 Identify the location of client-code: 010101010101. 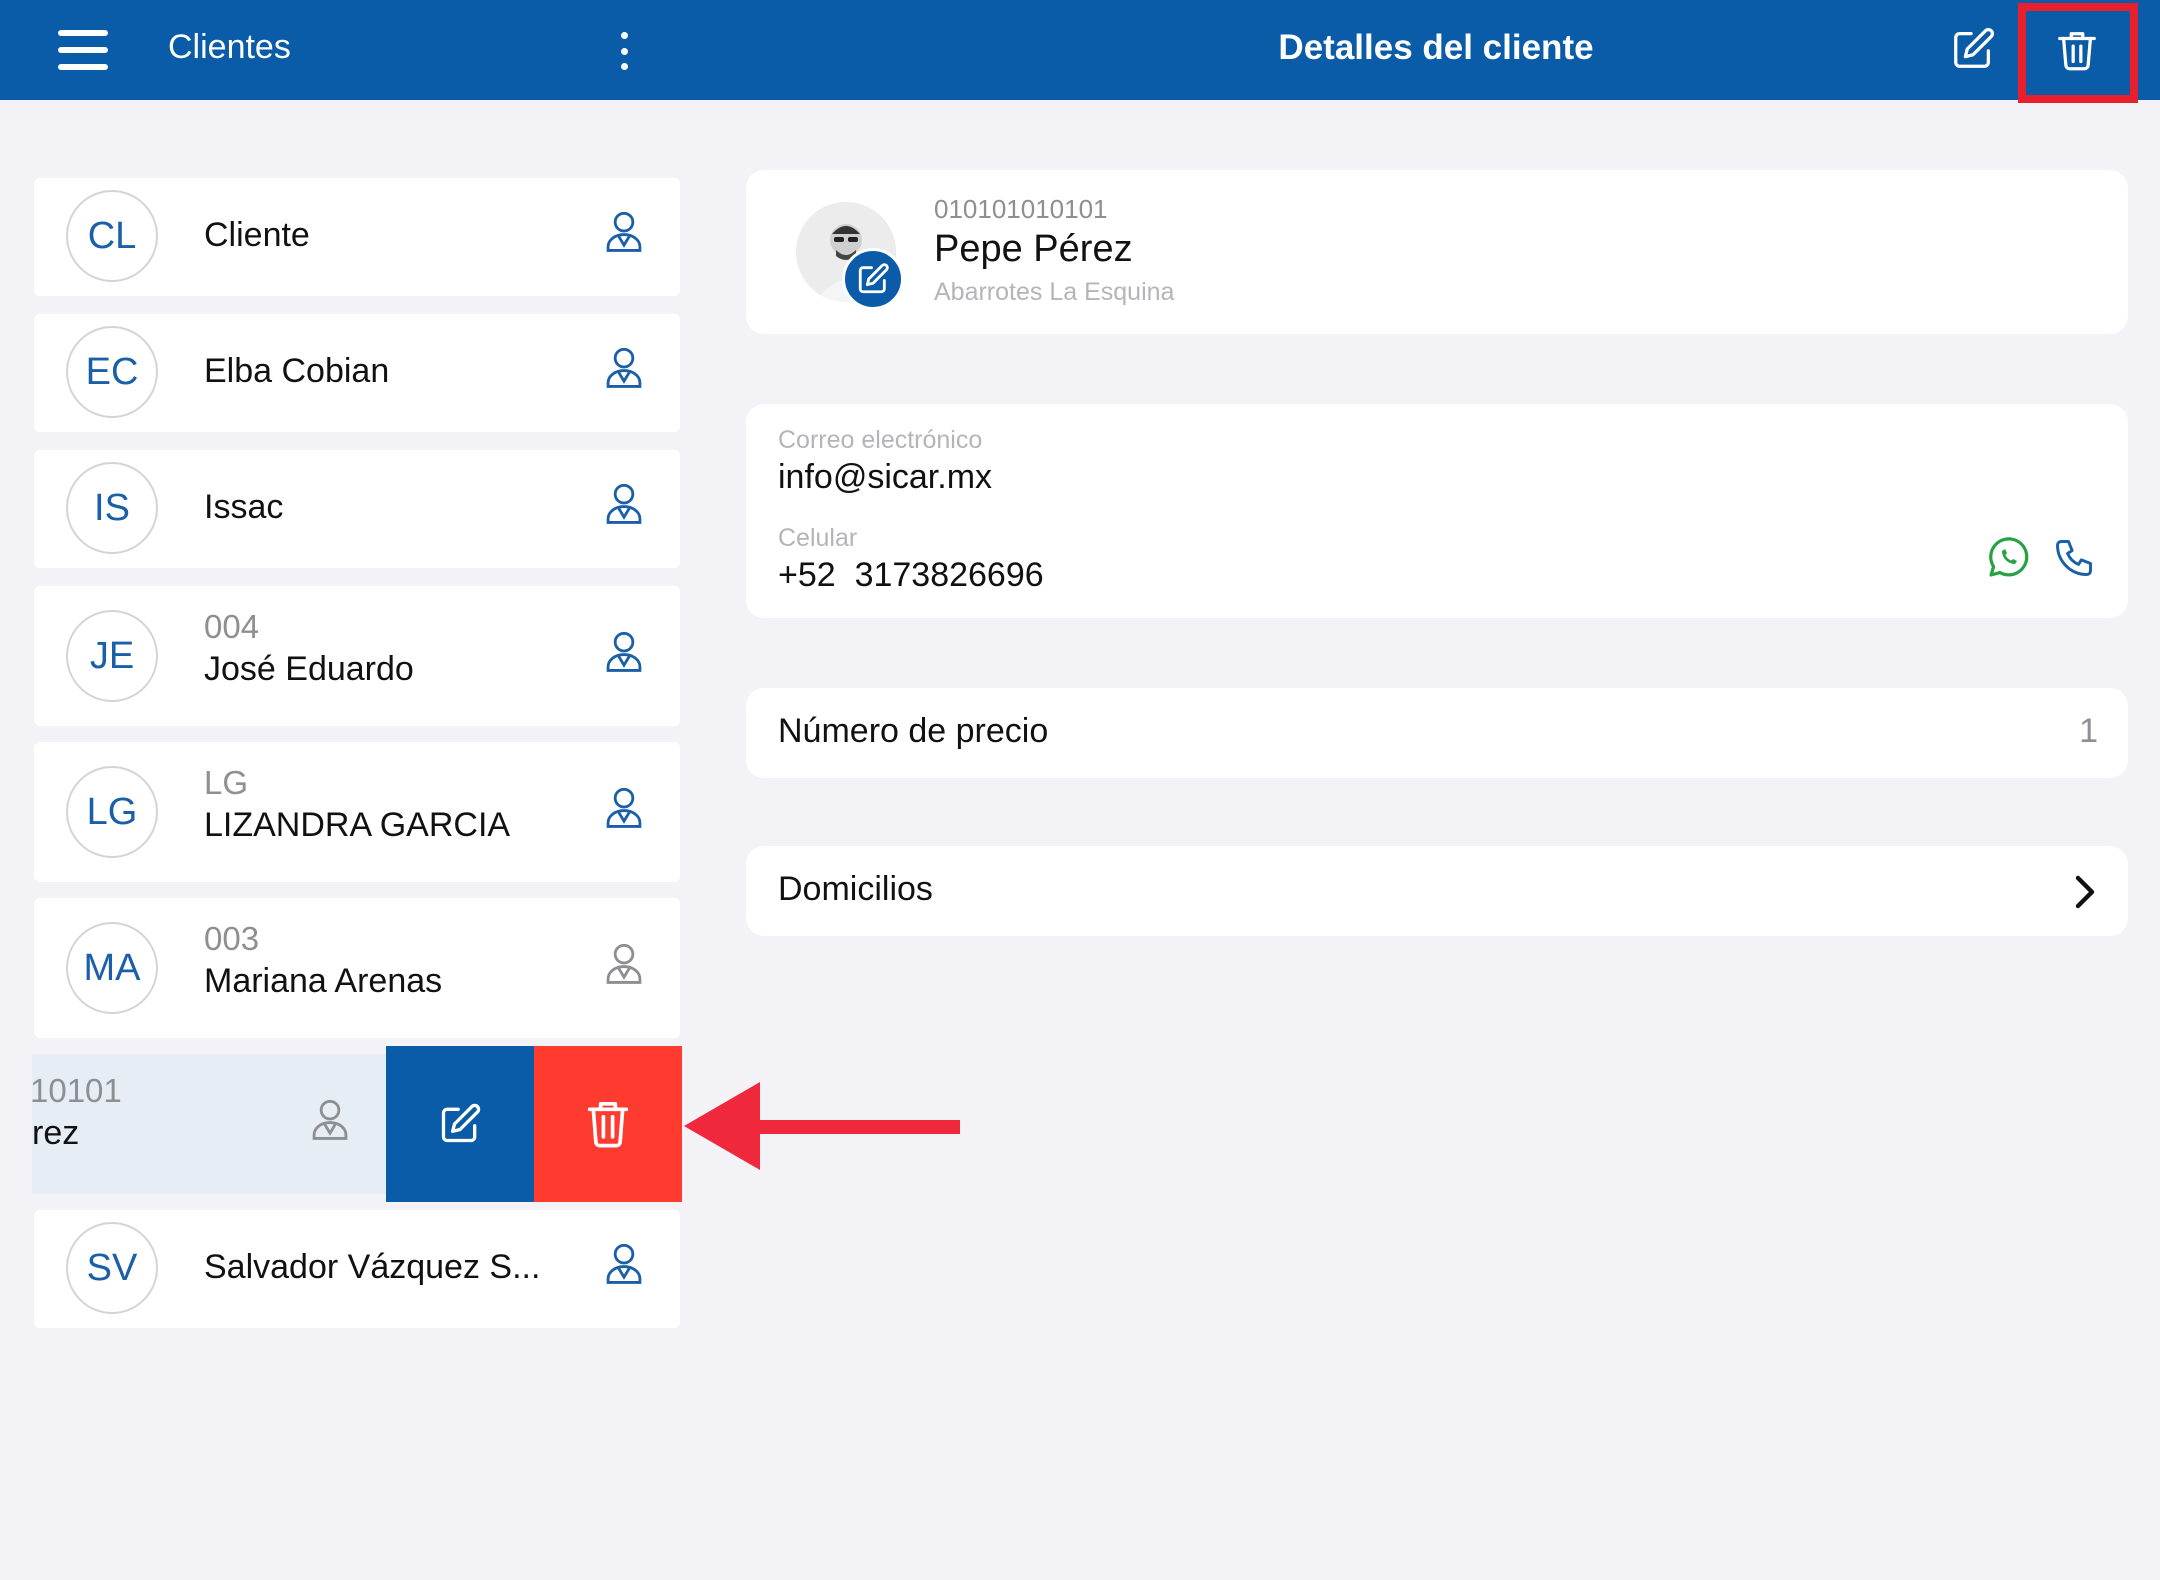
(1021, 209).